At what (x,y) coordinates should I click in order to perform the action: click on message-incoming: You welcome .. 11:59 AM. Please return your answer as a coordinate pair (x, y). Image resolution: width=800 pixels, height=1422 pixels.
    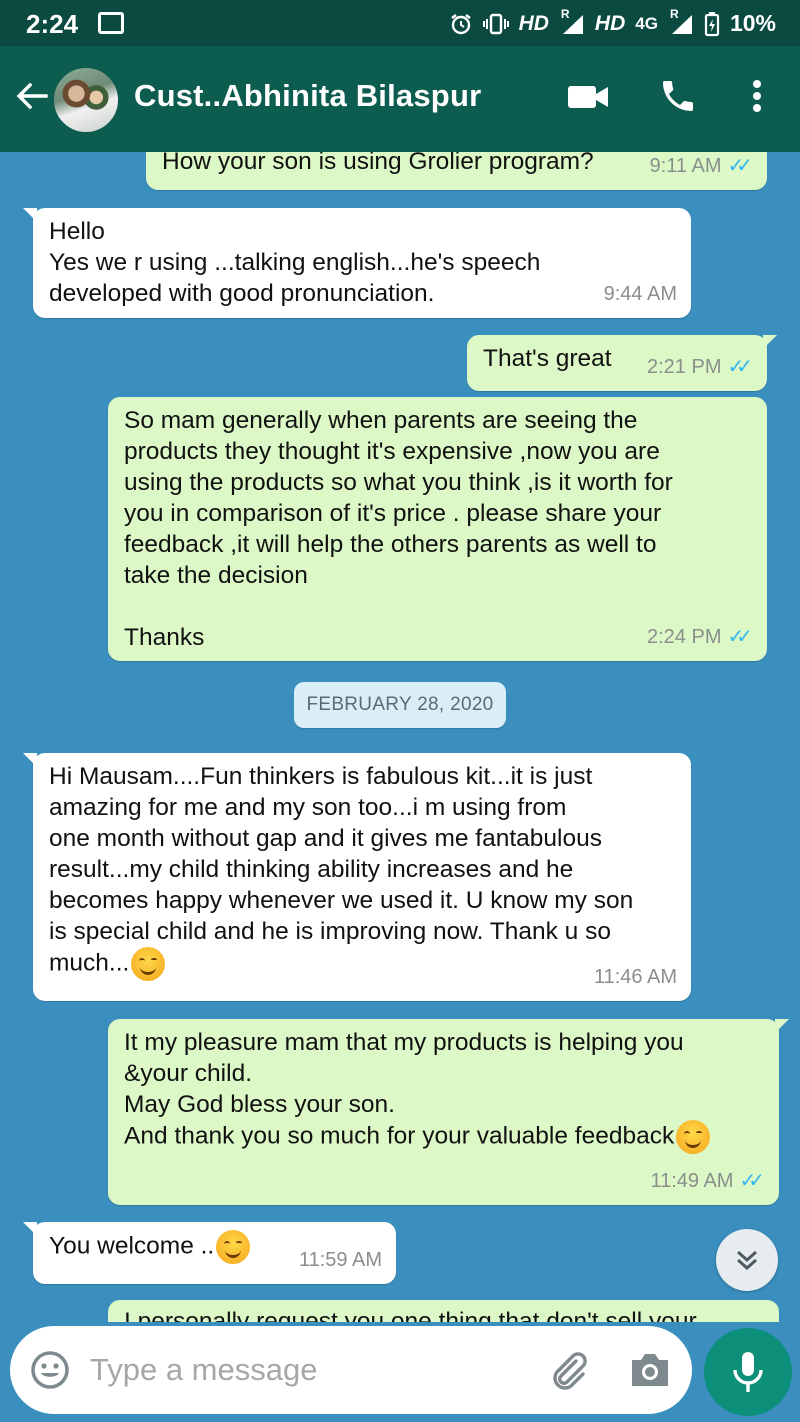
    Looking at the image, I should click on (209, 1253).